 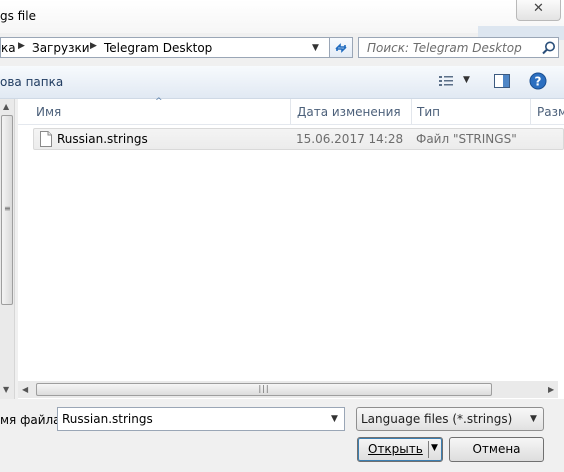 I want to click on horizontal-scroll-thumb: |||, so click(x=264, y=389).